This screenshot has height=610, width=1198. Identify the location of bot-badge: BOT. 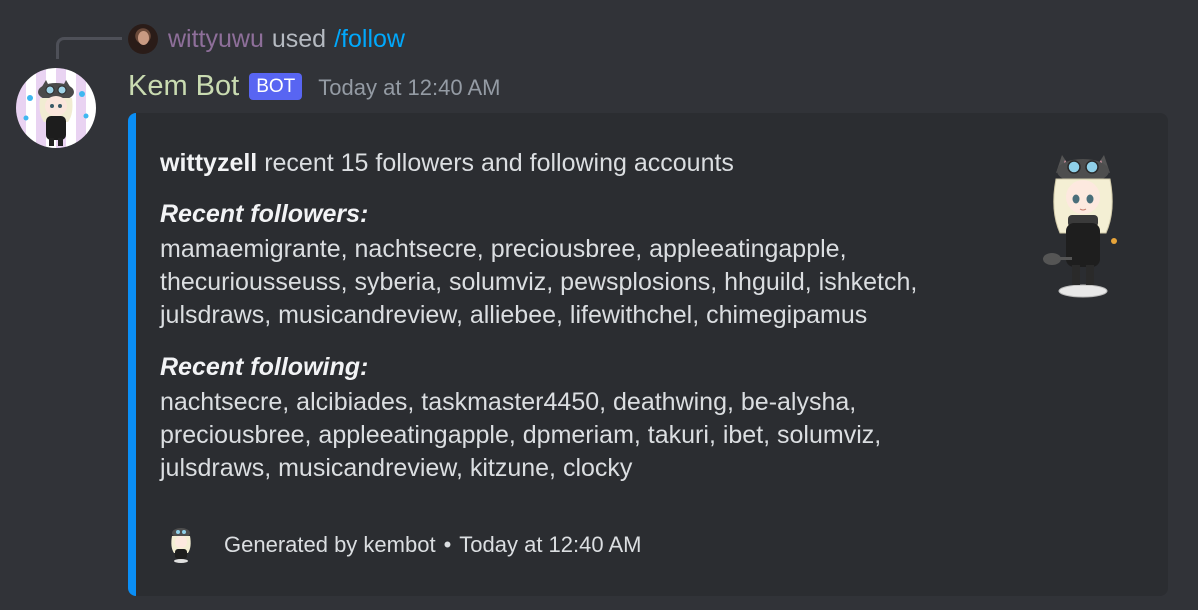
(276, 86).